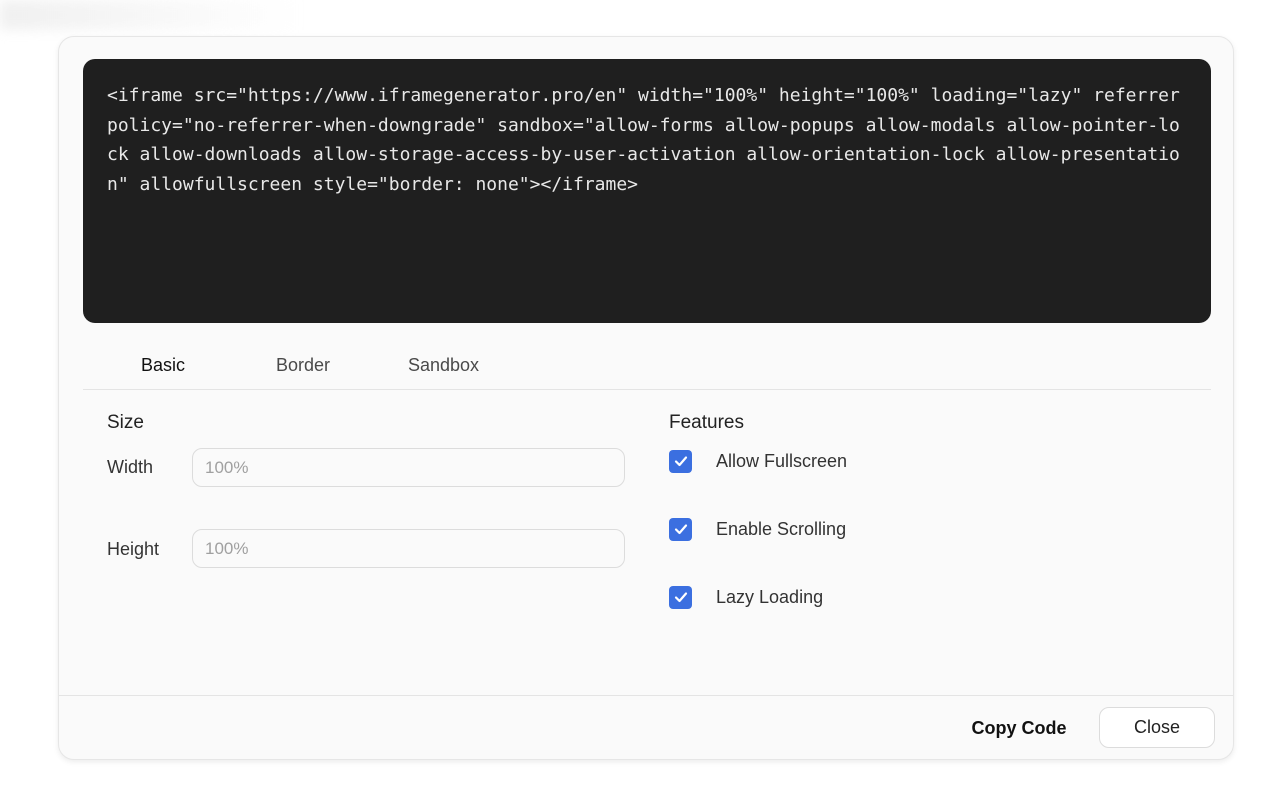 This screenshot has width=1280, height=800. Describe the element at coordinates (781, 528) in the screenshot. I see `enable-scrolling-label: Enable Scrolling` at that location.